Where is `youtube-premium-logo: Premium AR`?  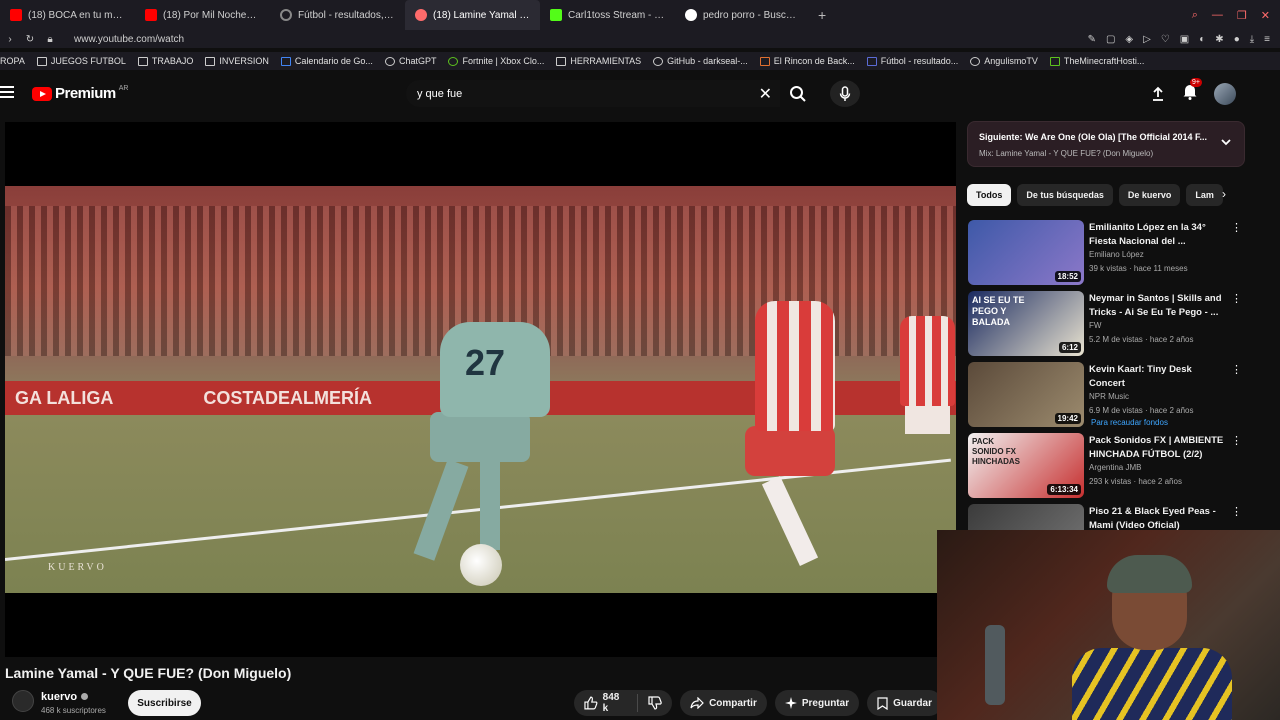 youtube-premium-logo: Premium AR is located at coordinates (80, 93).